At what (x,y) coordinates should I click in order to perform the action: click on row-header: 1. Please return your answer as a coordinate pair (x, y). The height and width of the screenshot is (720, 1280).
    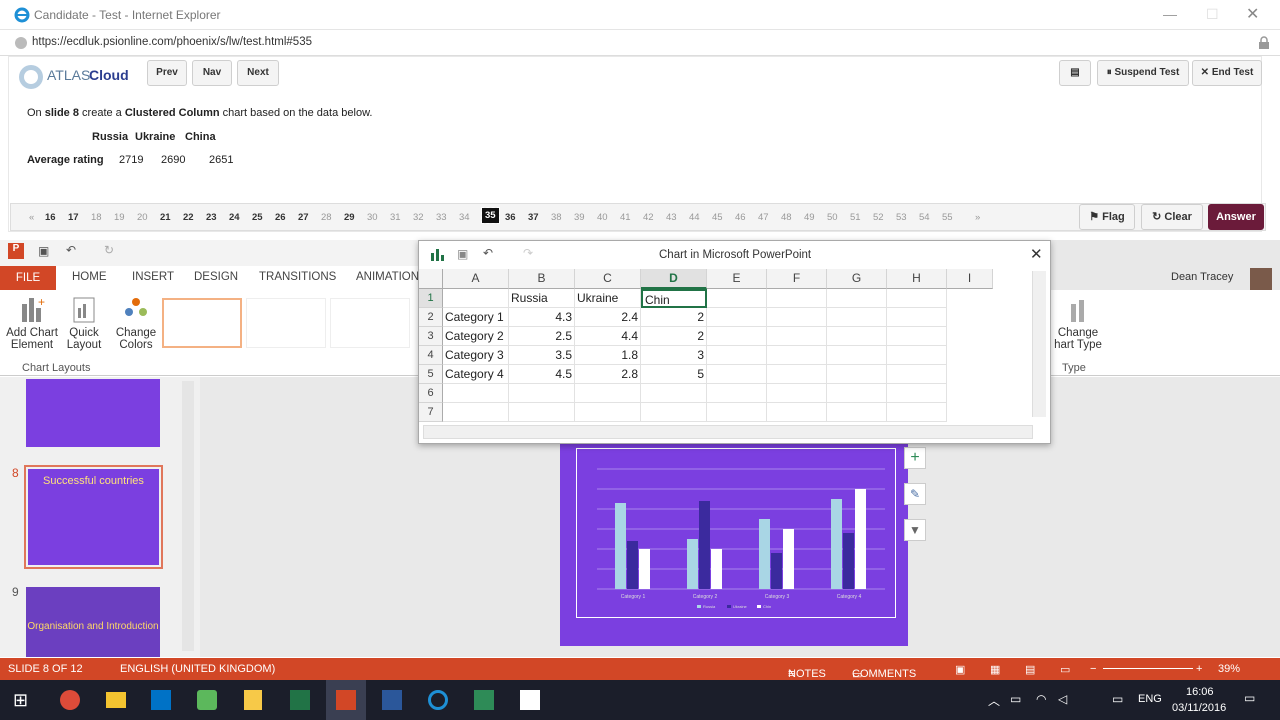
    Looking at the image, I should click on (431, 298).